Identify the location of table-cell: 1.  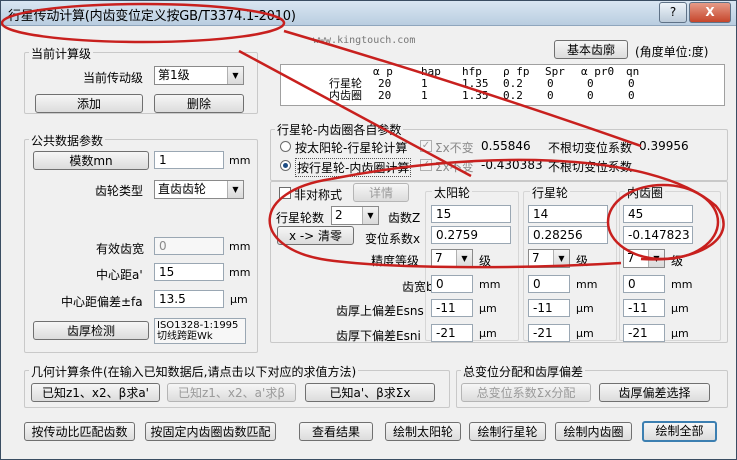
(424, 95).